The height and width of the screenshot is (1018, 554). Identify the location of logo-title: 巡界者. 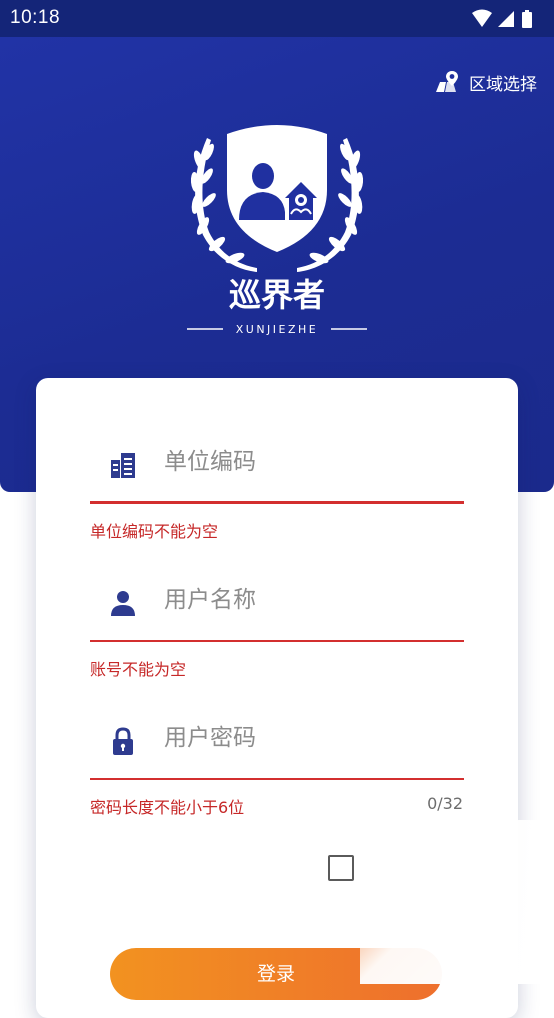
(277, 295).